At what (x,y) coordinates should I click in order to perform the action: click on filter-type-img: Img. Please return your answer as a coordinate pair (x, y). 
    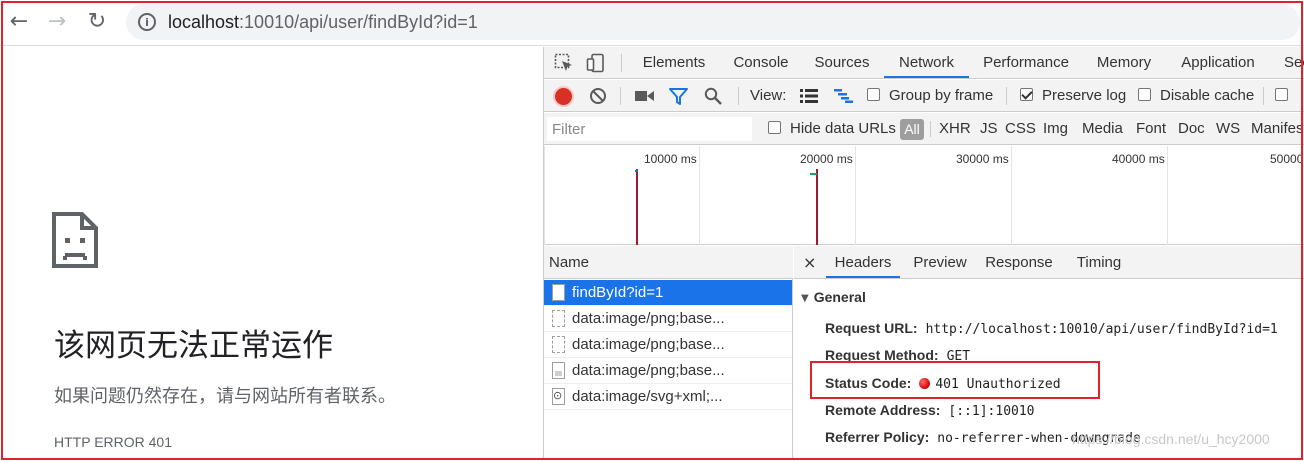
    Looking at the image, I should click on (1055, 129).